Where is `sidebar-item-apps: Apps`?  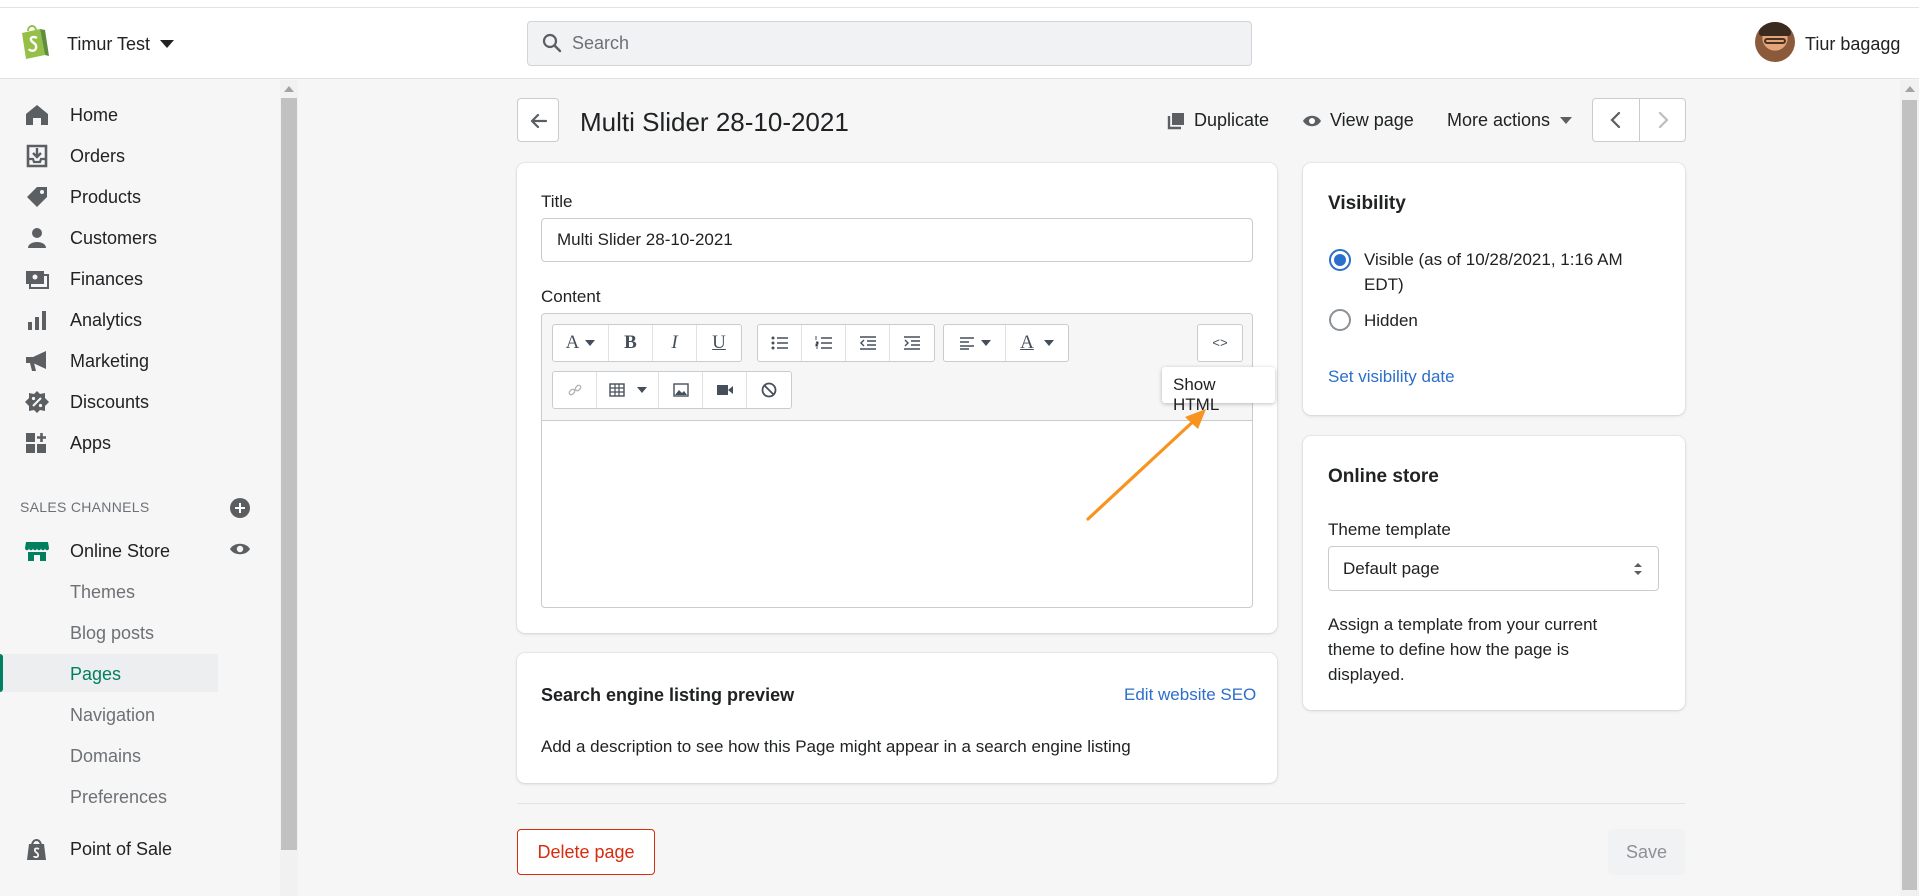
sidebar-item-apps: Apps is located at coordinates (109, 442).